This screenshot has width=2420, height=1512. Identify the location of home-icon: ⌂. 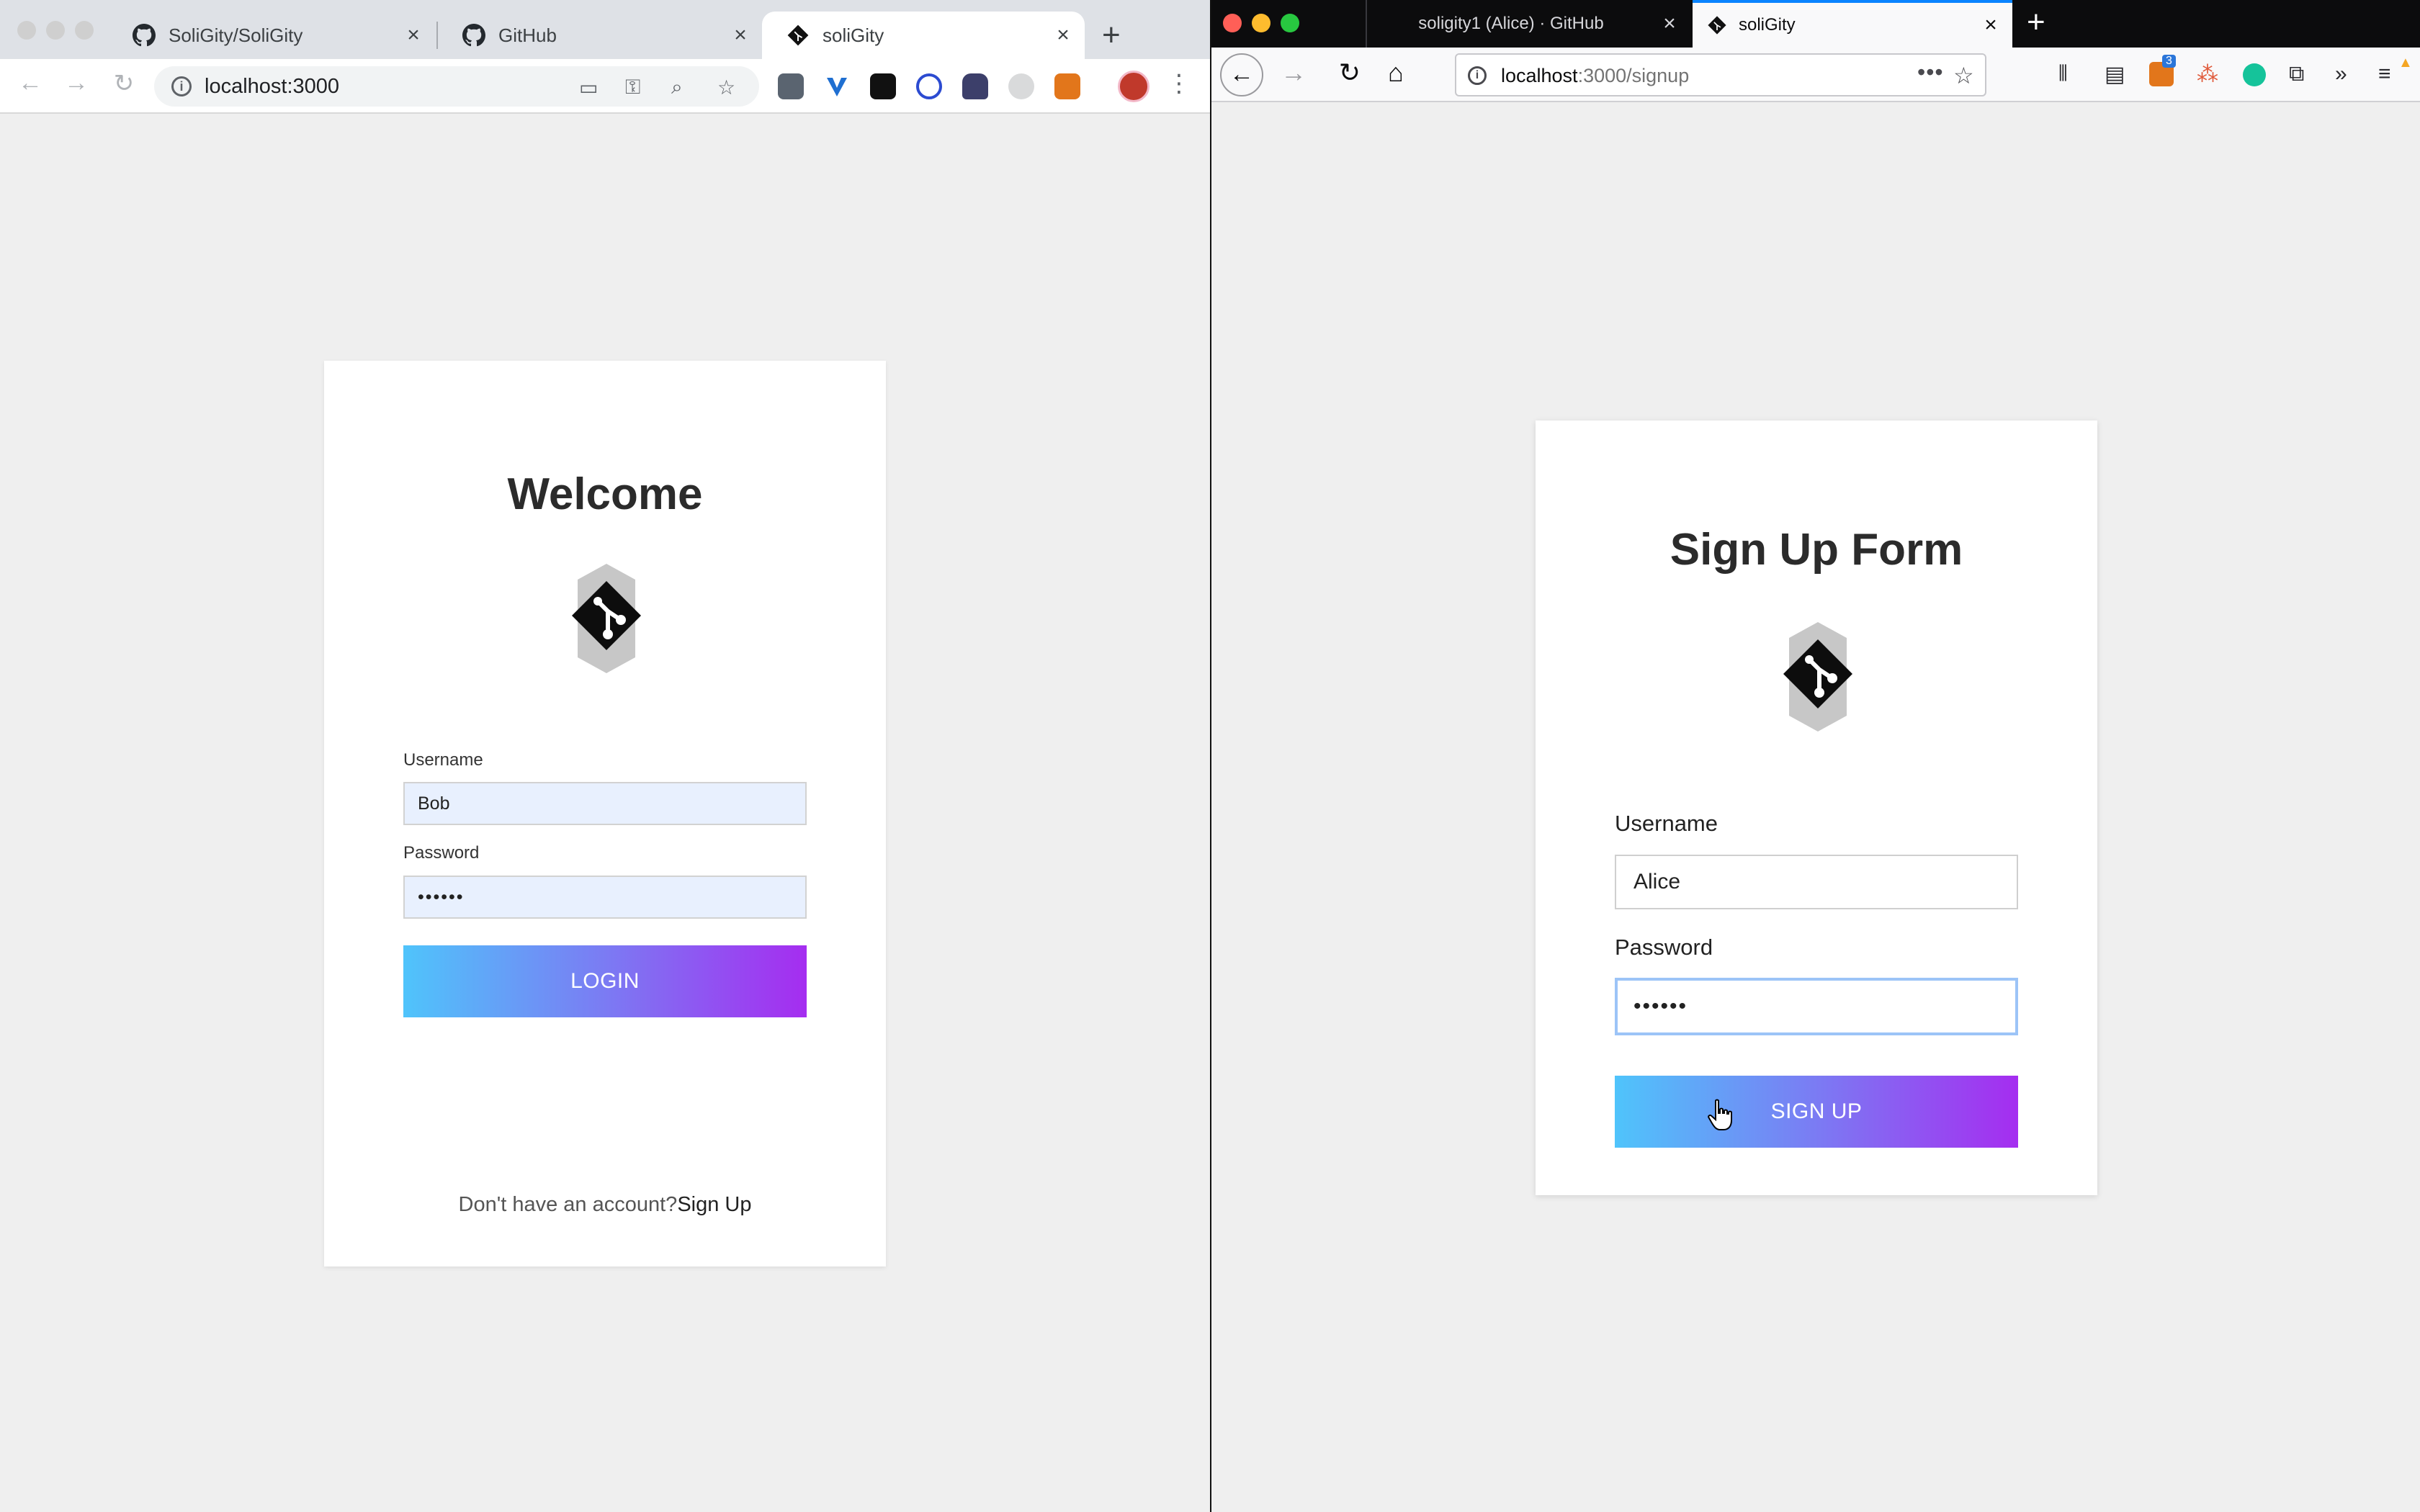
(1396, 73).